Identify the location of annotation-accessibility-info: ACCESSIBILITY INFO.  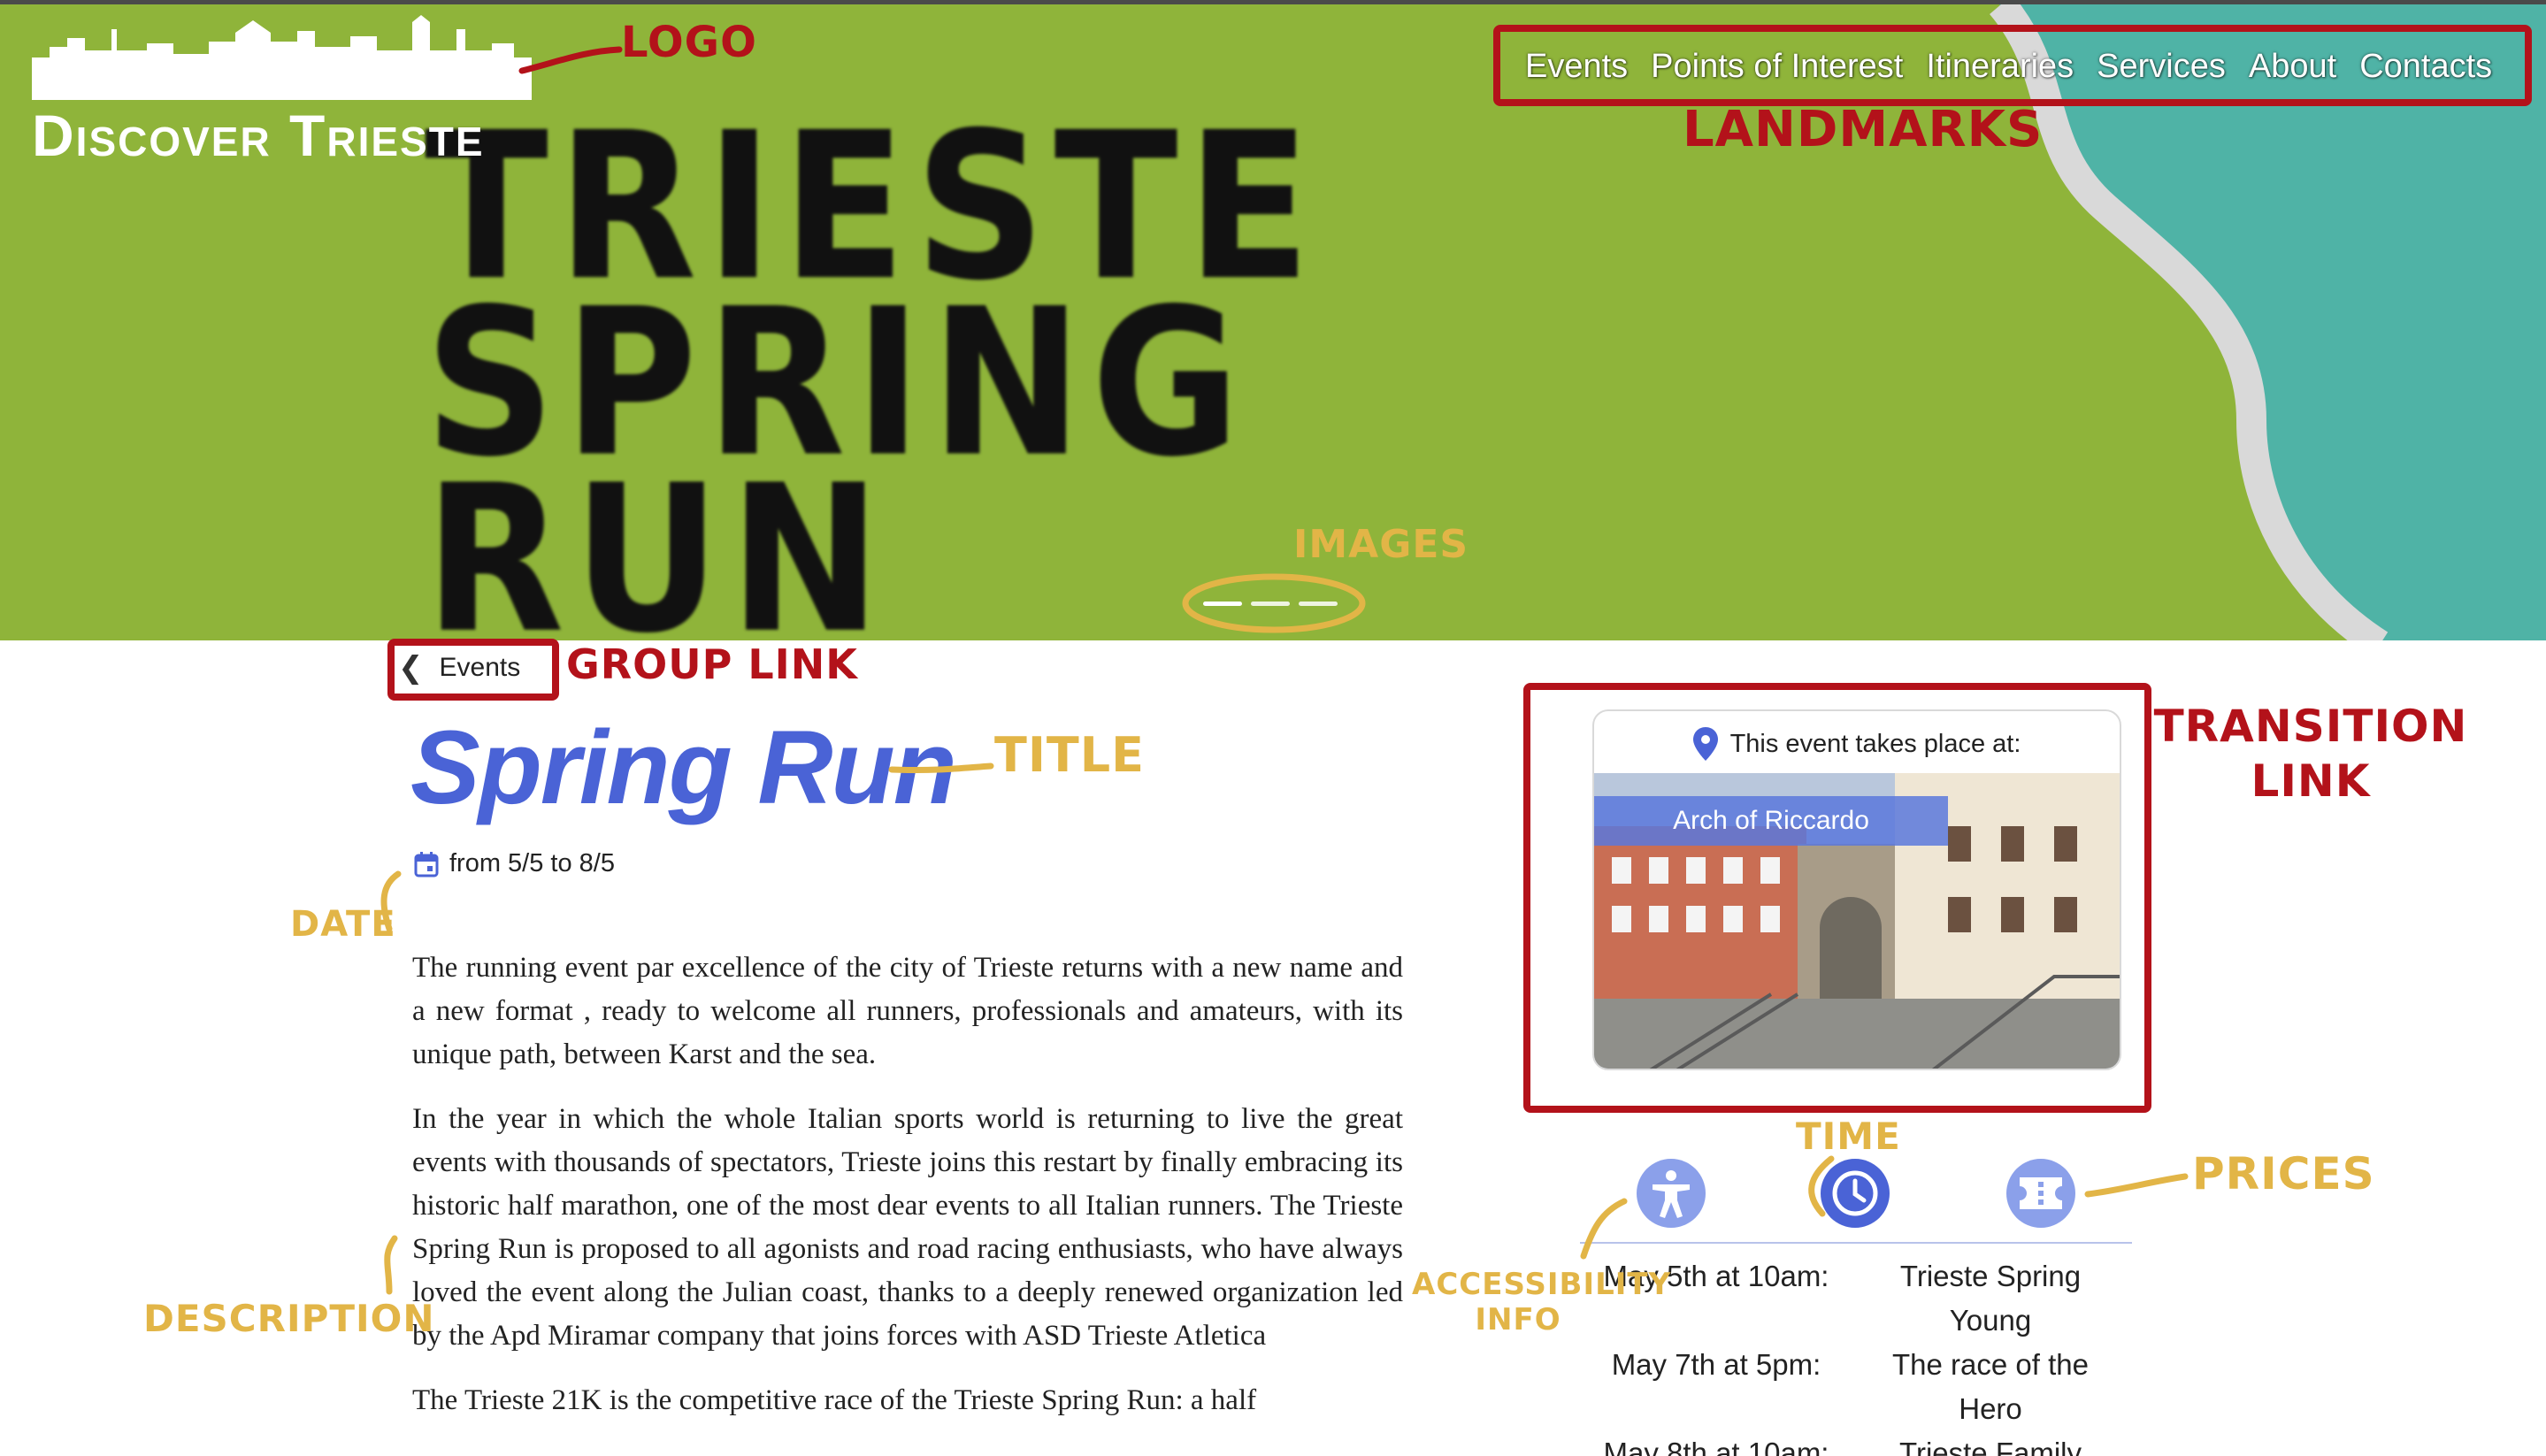
(1541, 1302).